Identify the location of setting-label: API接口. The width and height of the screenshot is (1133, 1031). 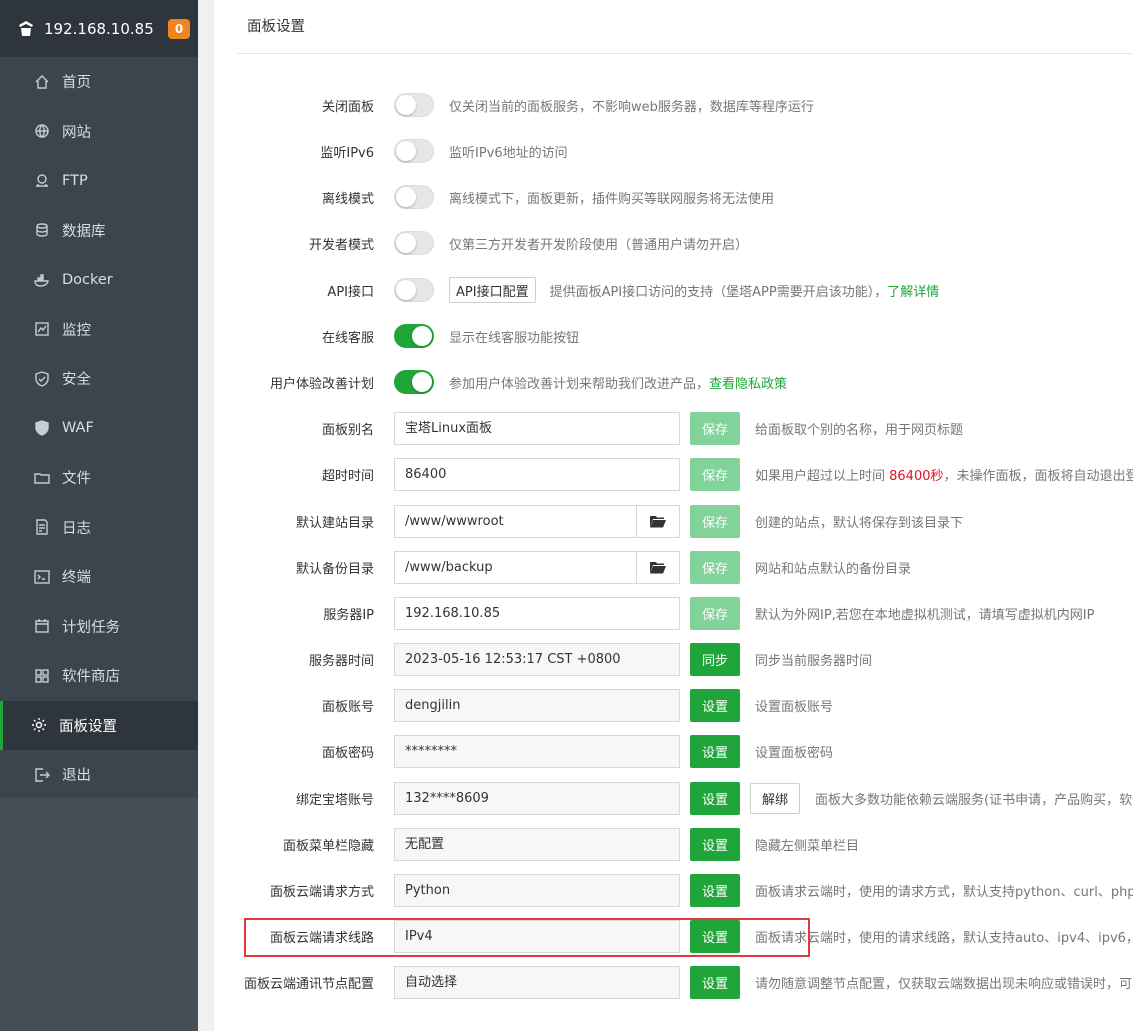
(350, 292).